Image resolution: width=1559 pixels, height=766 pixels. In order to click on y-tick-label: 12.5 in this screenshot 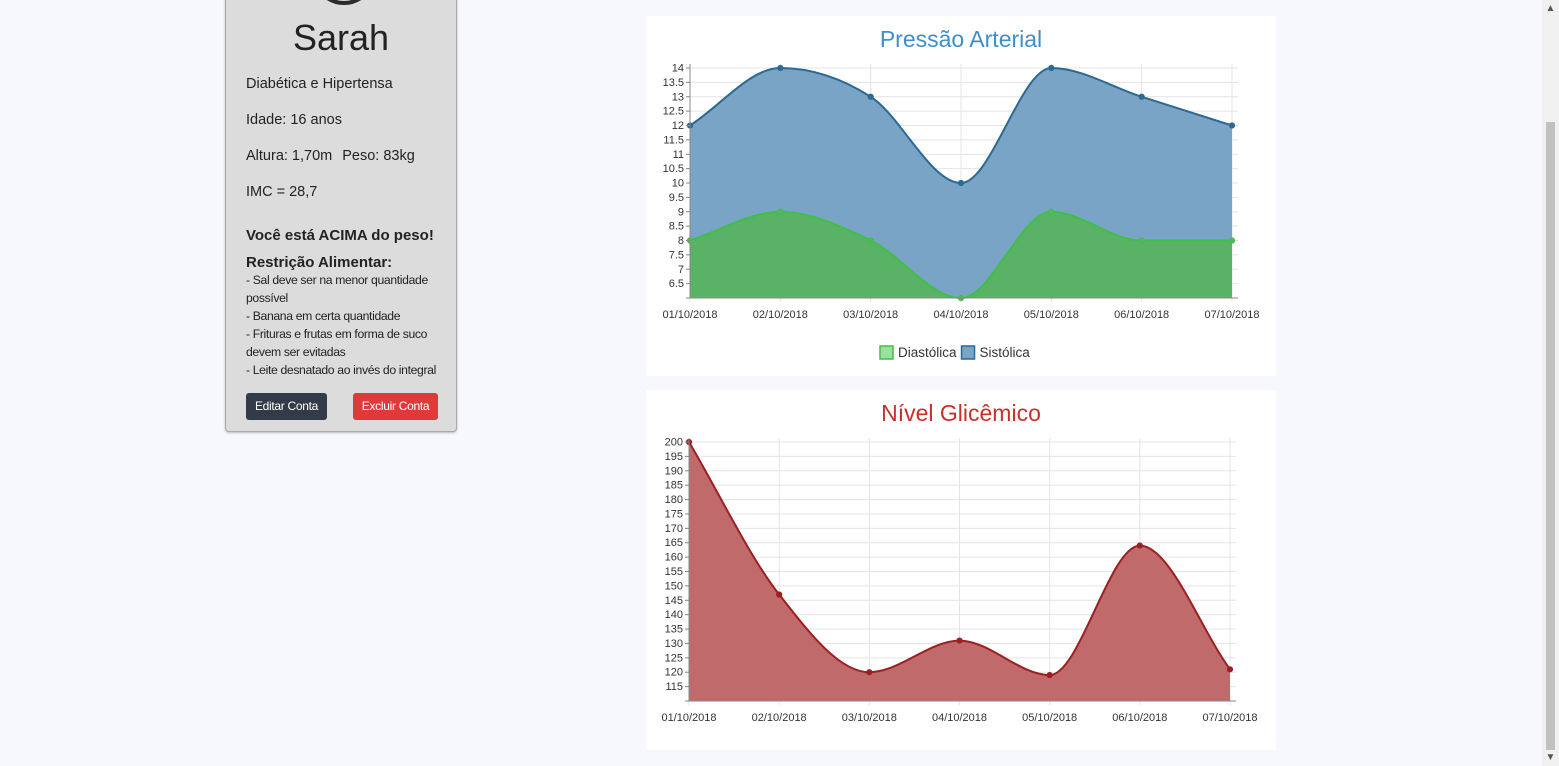, I will do `click(673, 112)`.